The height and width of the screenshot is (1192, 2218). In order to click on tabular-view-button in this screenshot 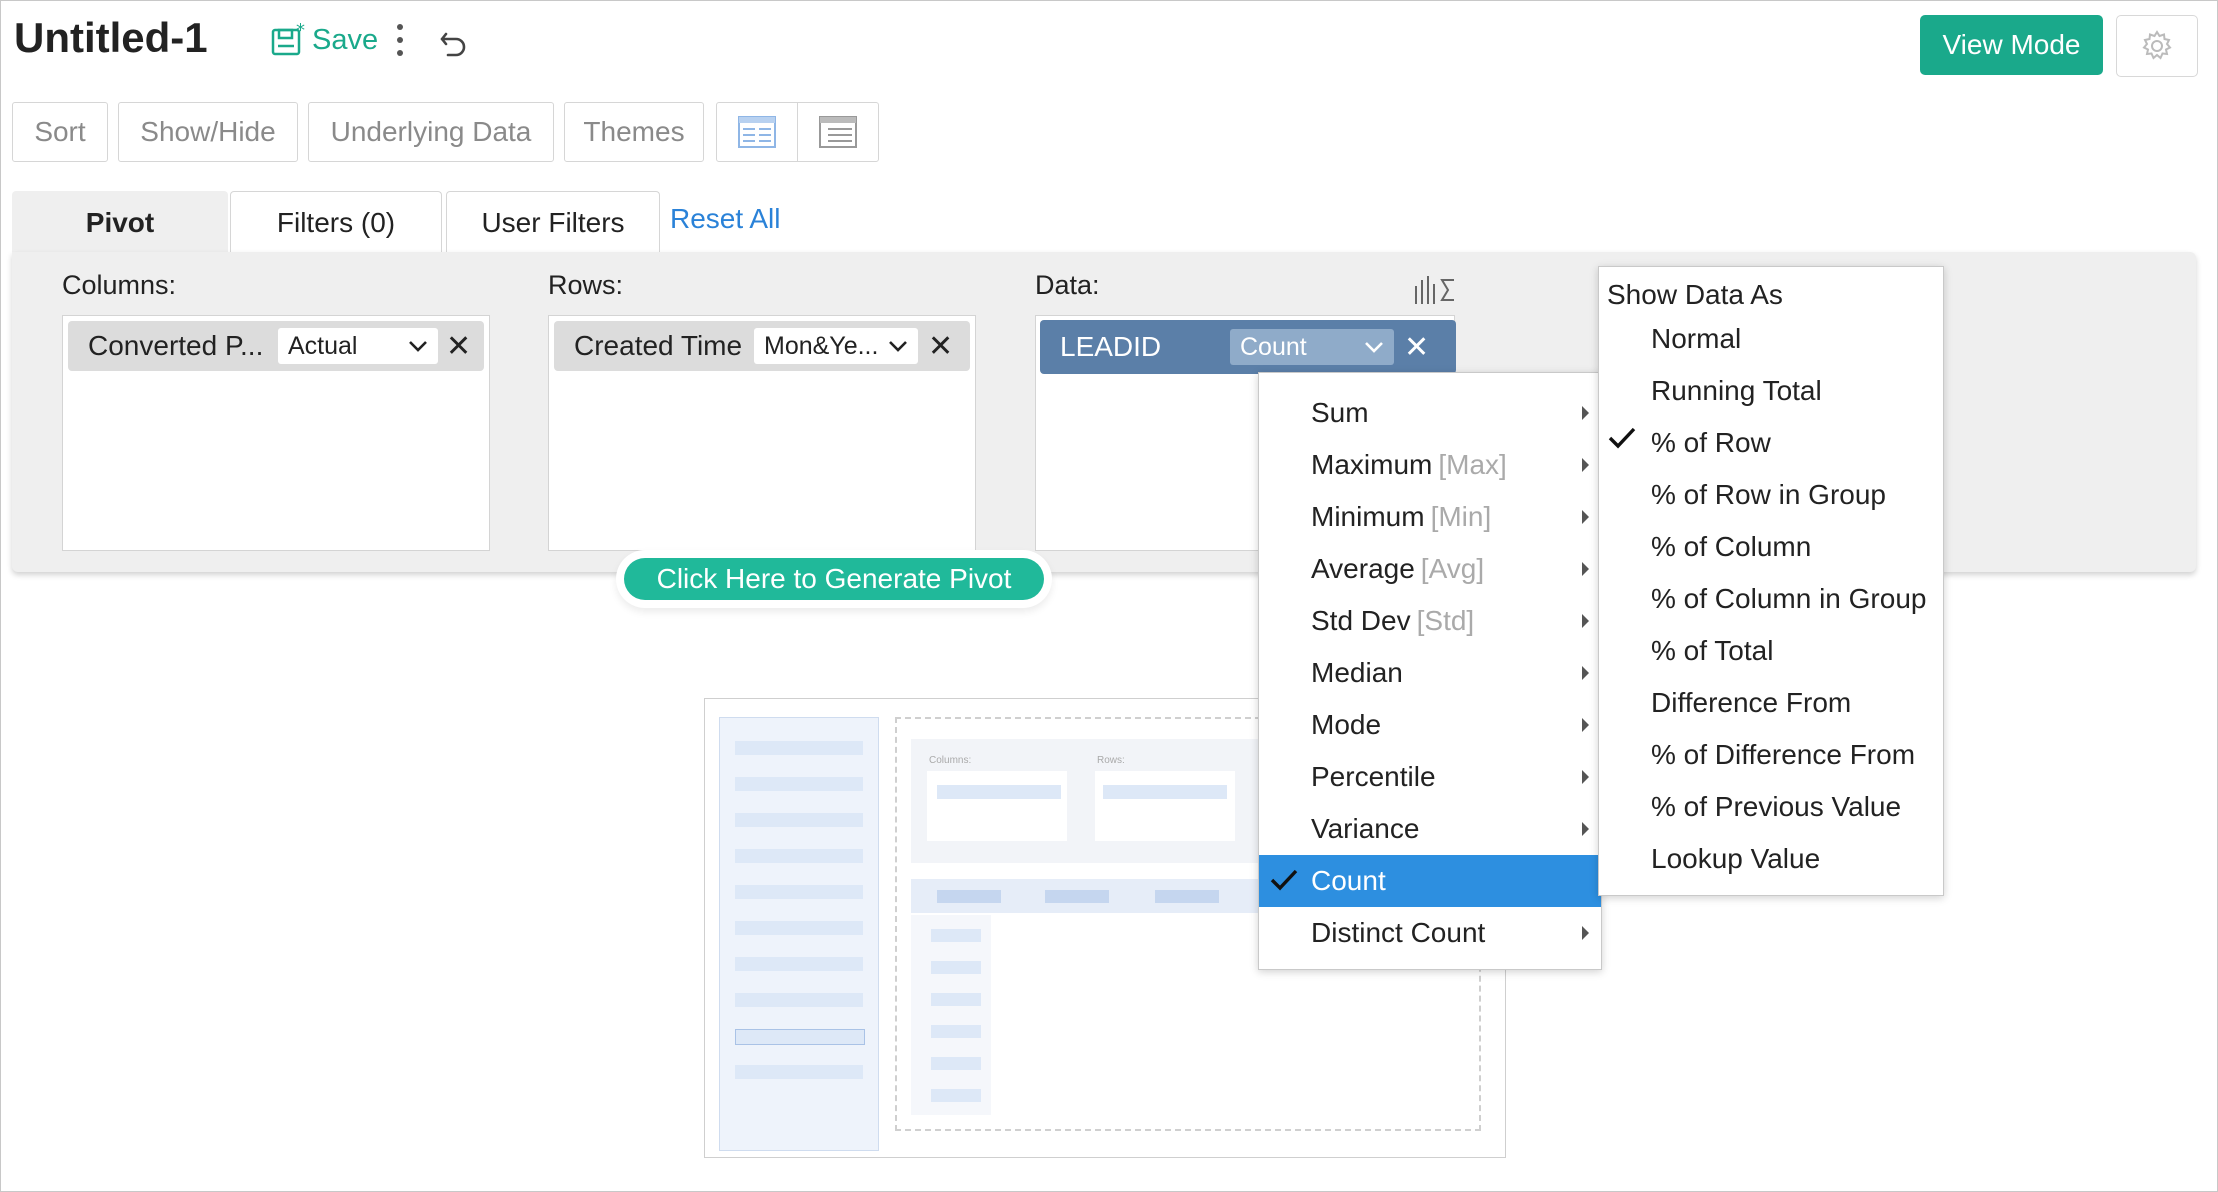, I will do `click(757, 132)`.